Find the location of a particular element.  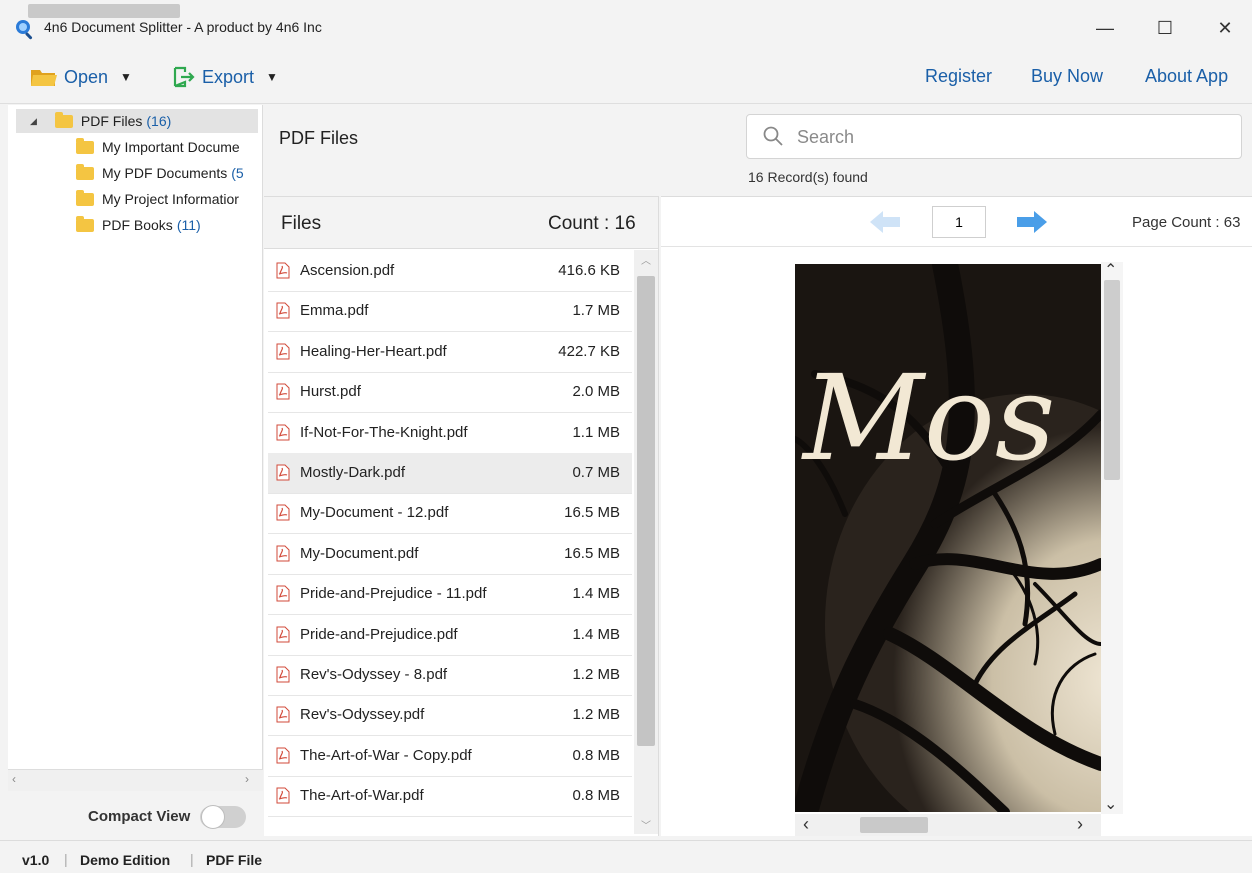

scroll-down-icon: ⌄ is located at coordinates (1110, 804).